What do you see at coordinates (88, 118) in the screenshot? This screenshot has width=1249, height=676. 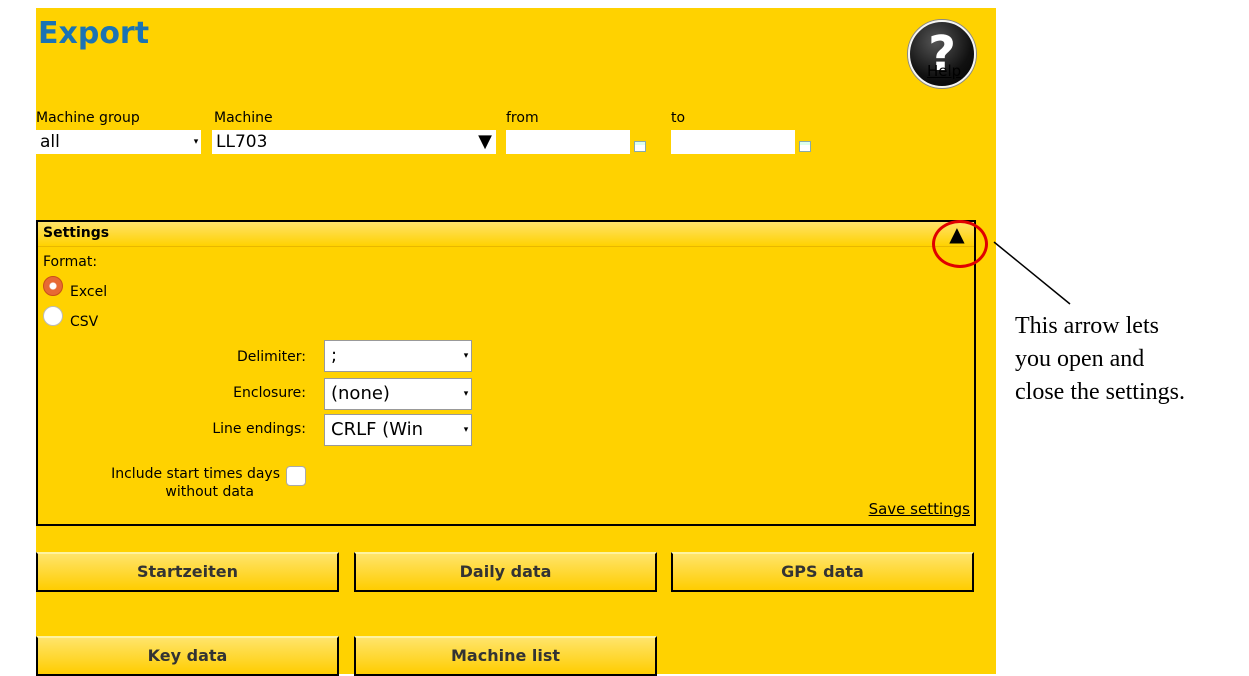 I see `machine-group-label: Machine group` at bounding box center [88, 118].